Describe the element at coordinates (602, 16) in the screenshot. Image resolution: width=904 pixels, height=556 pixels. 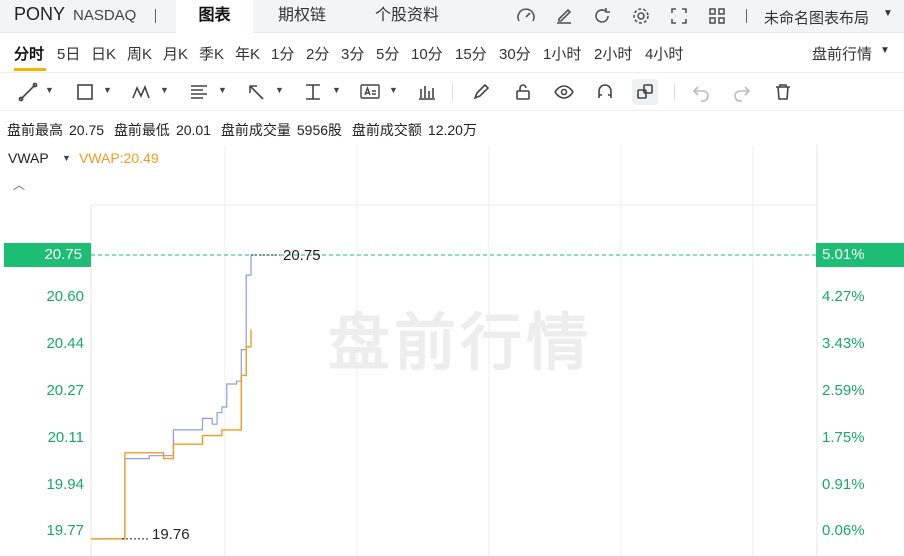
I see `refresh-icon` at that location.